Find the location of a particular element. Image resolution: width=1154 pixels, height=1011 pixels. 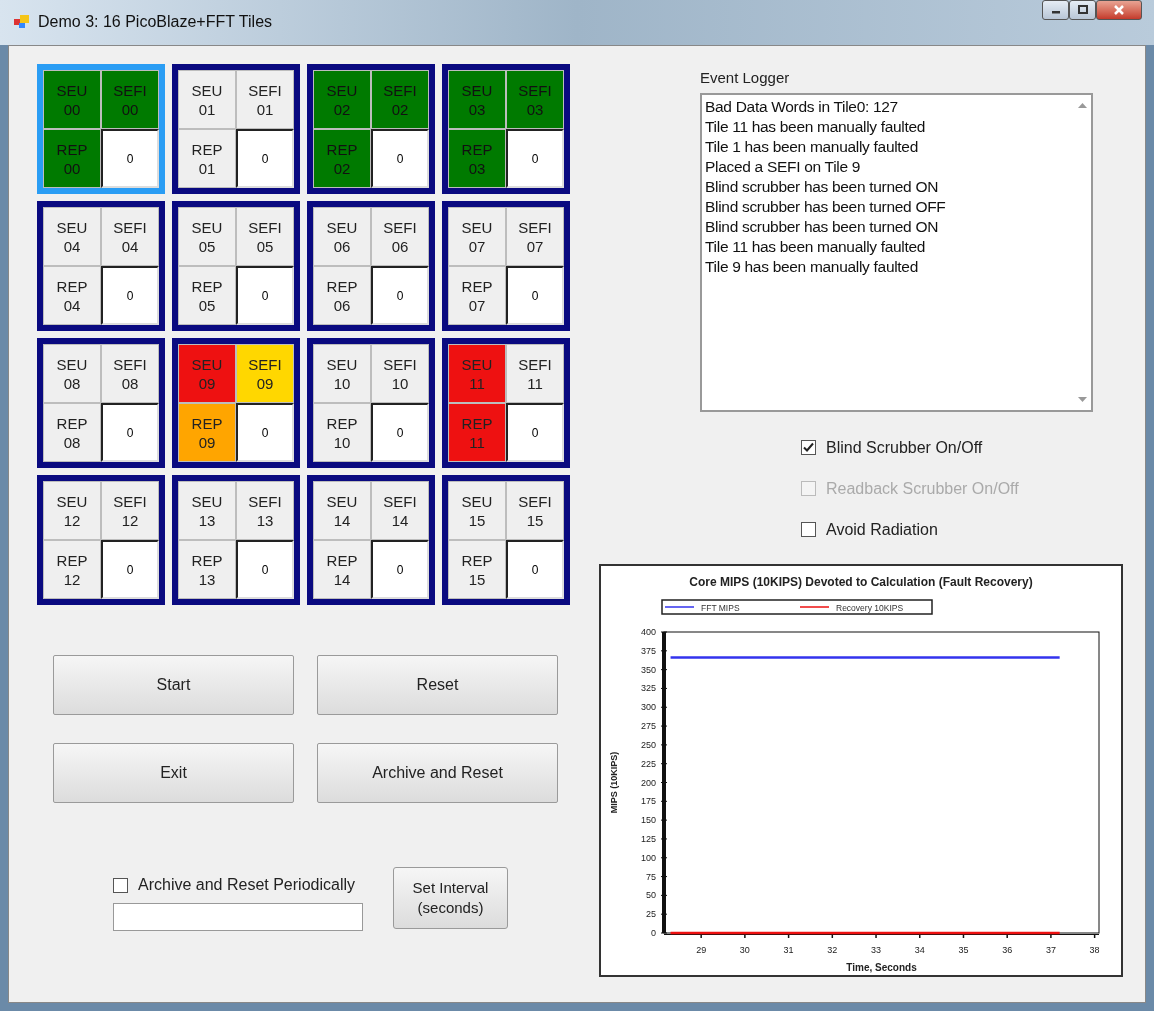

y-tick-label: 300 is located at coordinates (648, 706).